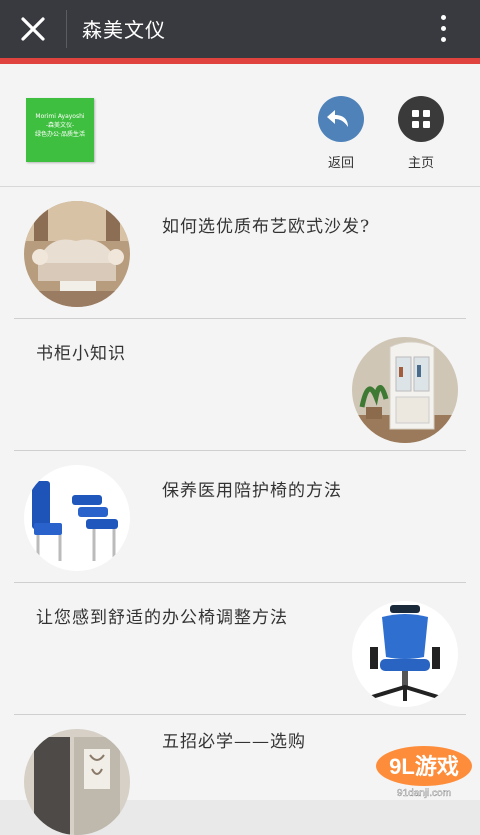 This screenshot has width=480, height=835. What do you see at coordinates (405, 654) in the screenshot?
I see `office-chair-image` at bounding box center [405, 654].